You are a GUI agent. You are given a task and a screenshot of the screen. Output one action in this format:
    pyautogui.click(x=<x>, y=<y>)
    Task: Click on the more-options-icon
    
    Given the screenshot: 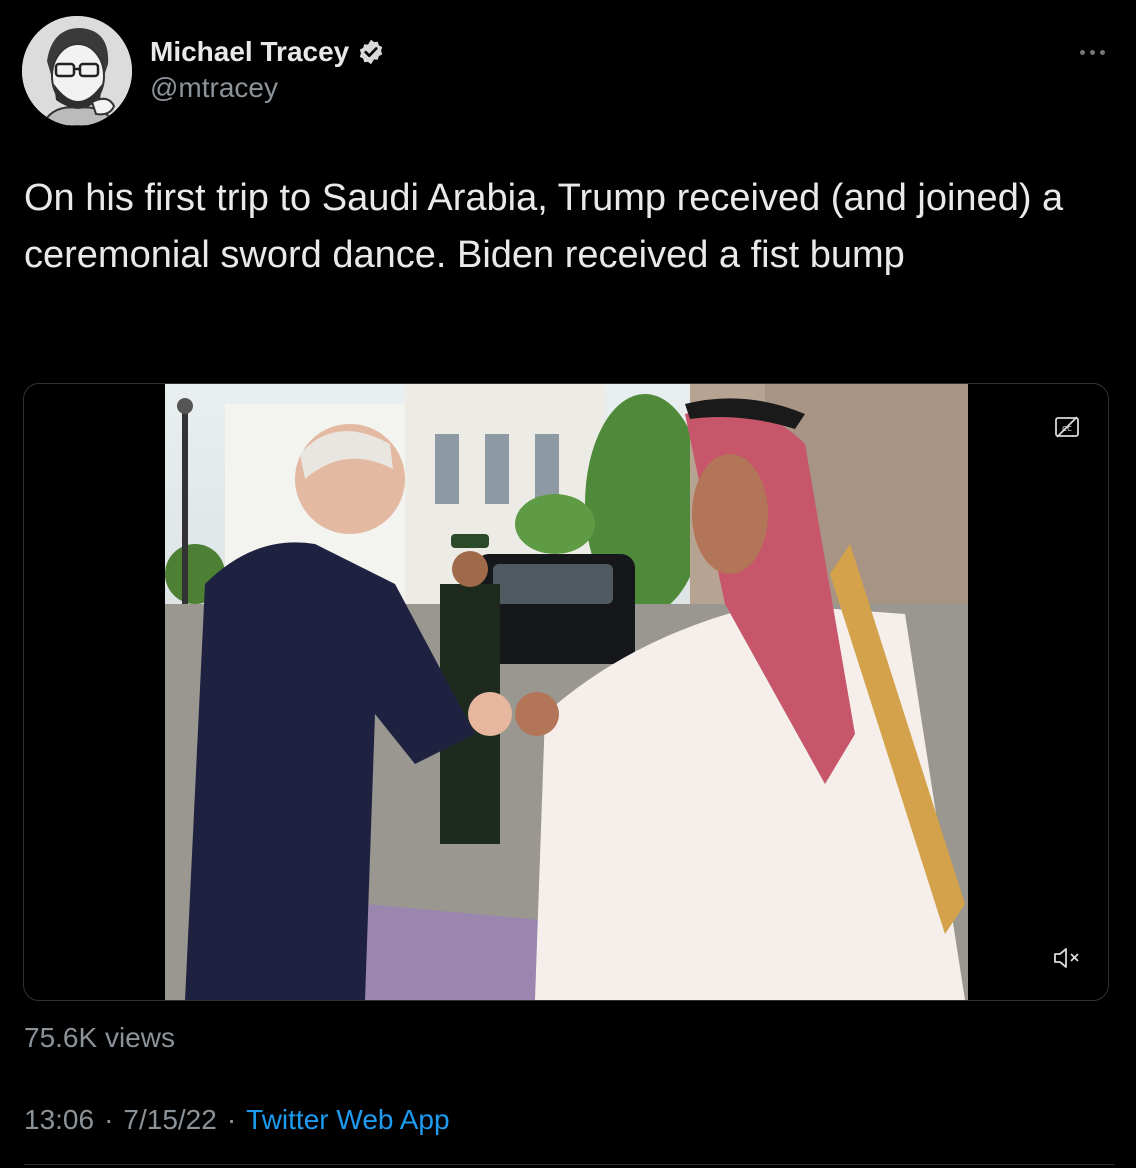 What is the action you would take?
    pyautogui.click(x=1092, y=52)
    